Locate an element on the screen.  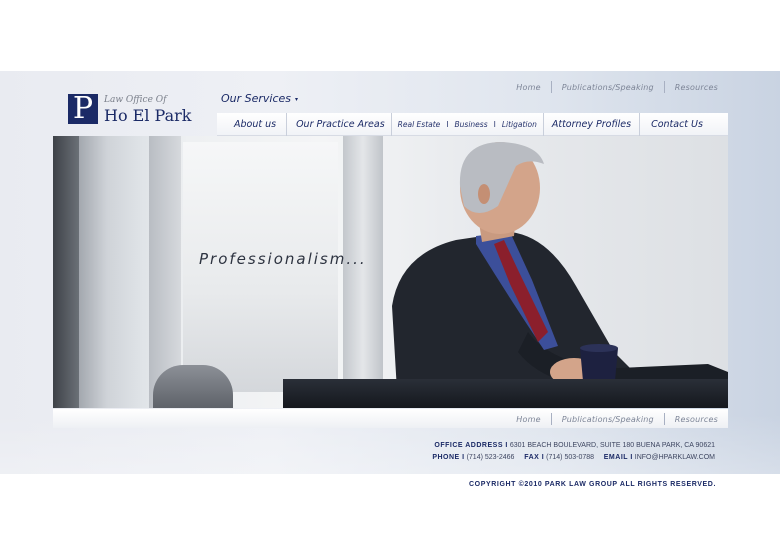
chair-shape is located at coordinates (193, 386).